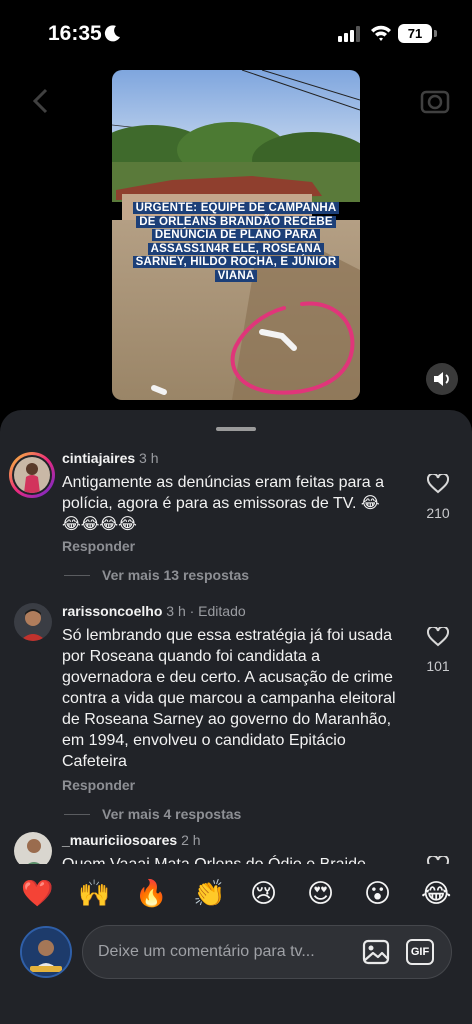  What do you see at coordinates (420, 952) in the screenshot?
I see `gif-icon: GIF` at bounding box center [420, 952].